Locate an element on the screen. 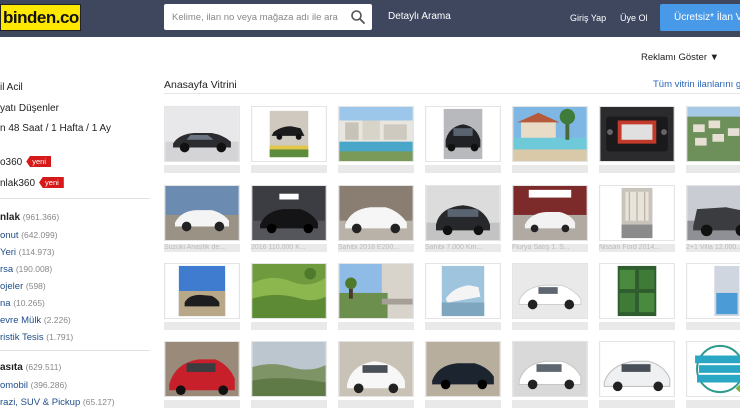 This screenshot has width=740, height=417. category-otomobil: omobil (396.286) is located at coordinates (33, 385).